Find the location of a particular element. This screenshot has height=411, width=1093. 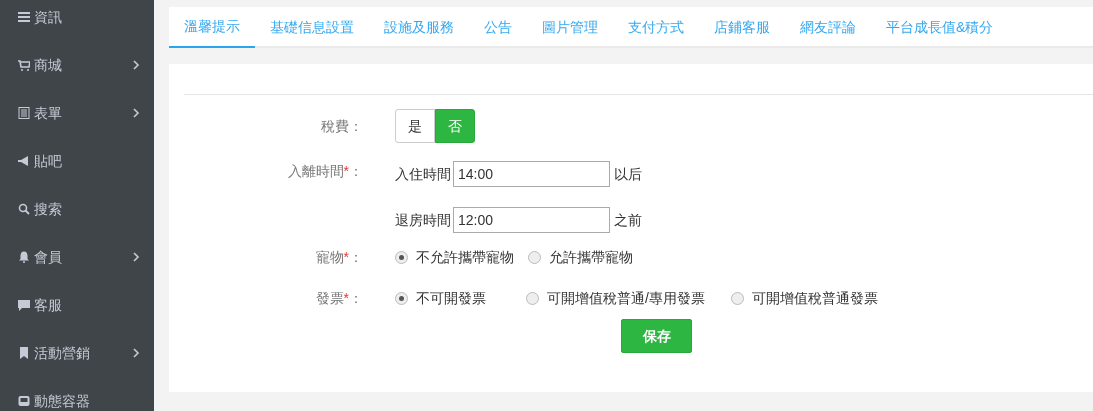

radio-option: 可開增值稅普通發票 is located at coordinates (804, 298).